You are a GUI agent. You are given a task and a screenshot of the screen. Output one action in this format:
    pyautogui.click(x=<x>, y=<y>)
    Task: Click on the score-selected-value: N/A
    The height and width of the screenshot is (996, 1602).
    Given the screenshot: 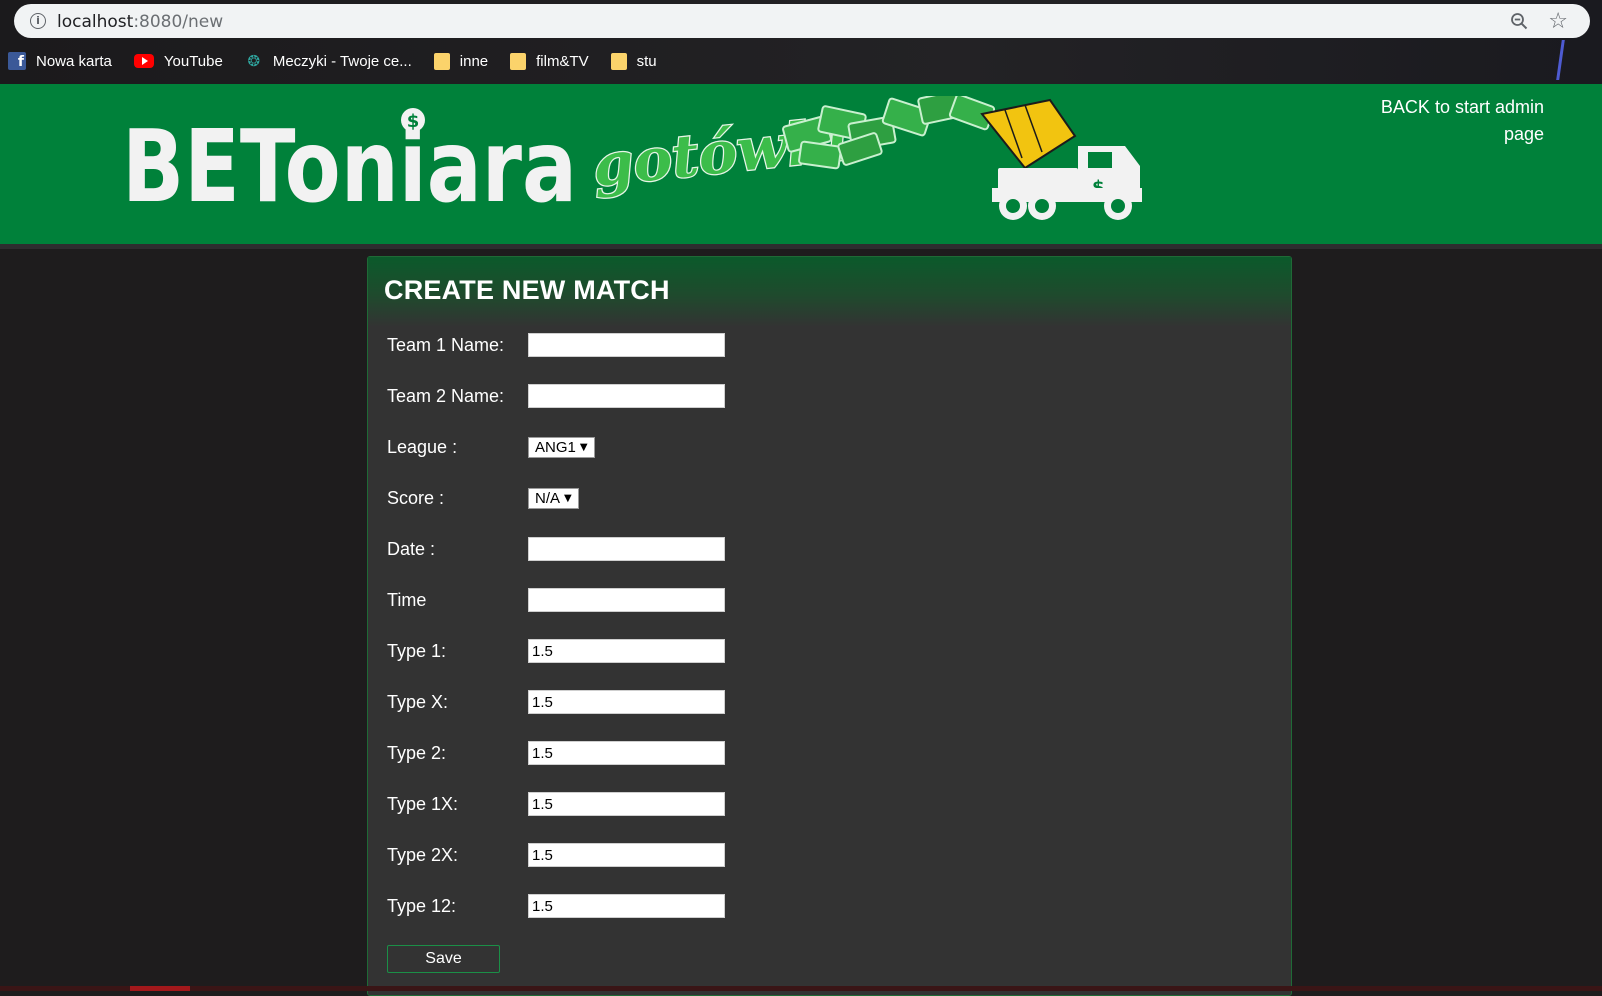 What is the action you would take?
    pyautogui.click(x=548, y=498)
    